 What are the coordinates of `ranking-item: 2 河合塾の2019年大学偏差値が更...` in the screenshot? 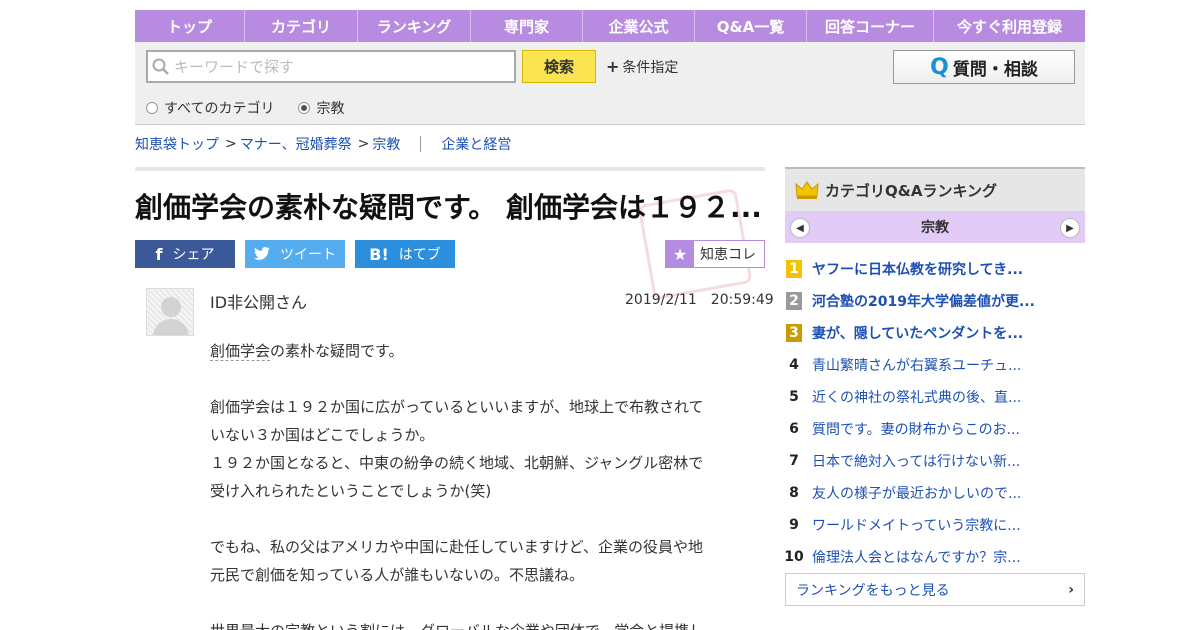 It's located at (935, 301).